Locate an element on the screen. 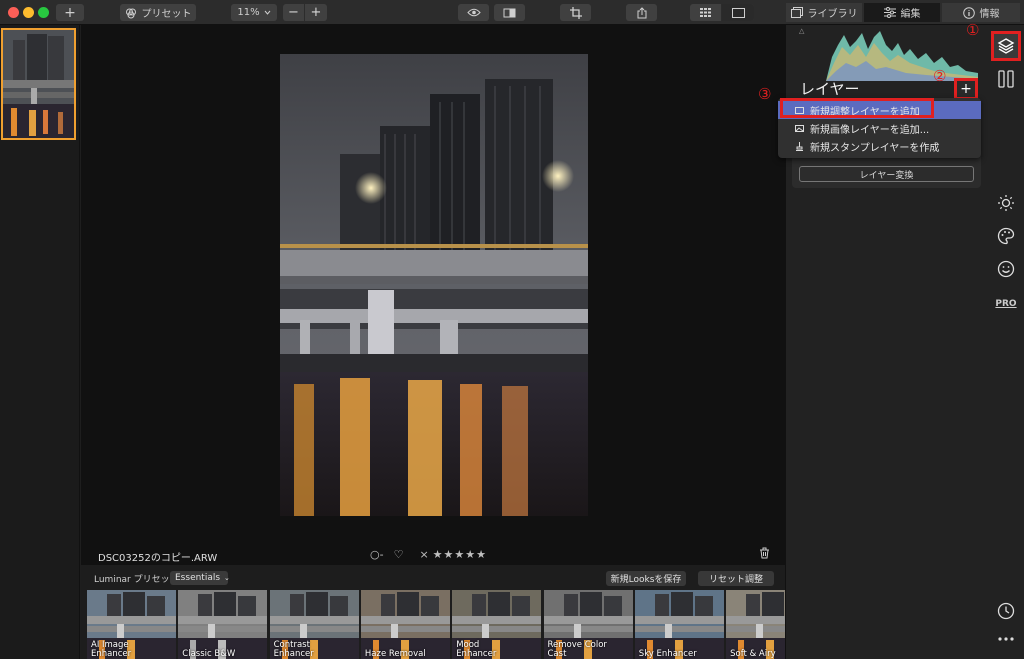 The image size is (1024, 659). layer-convert-button: レイヤー変換 is located at coordinates (886, 174).